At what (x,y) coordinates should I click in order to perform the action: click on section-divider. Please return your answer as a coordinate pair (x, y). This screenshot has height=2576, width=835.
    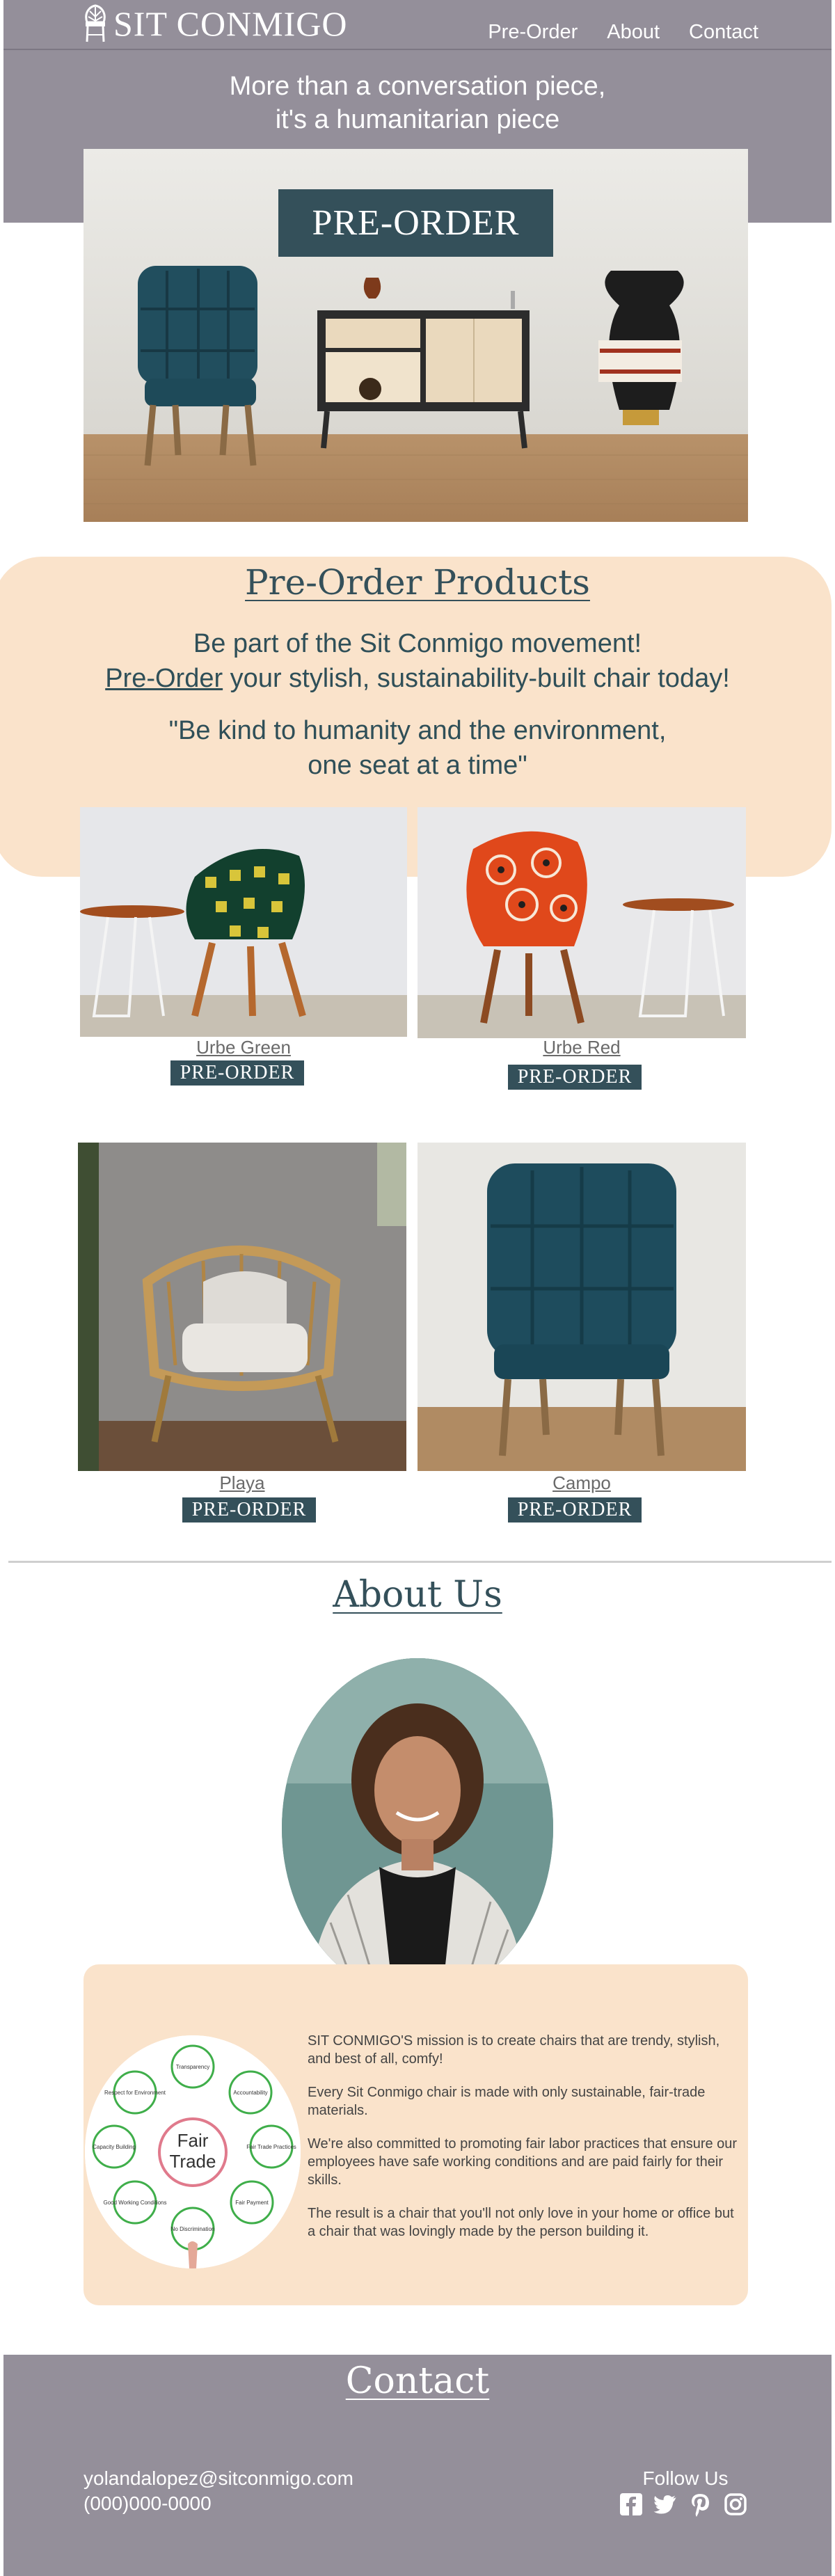
    Looking at the image, I should click on (420, 1562).